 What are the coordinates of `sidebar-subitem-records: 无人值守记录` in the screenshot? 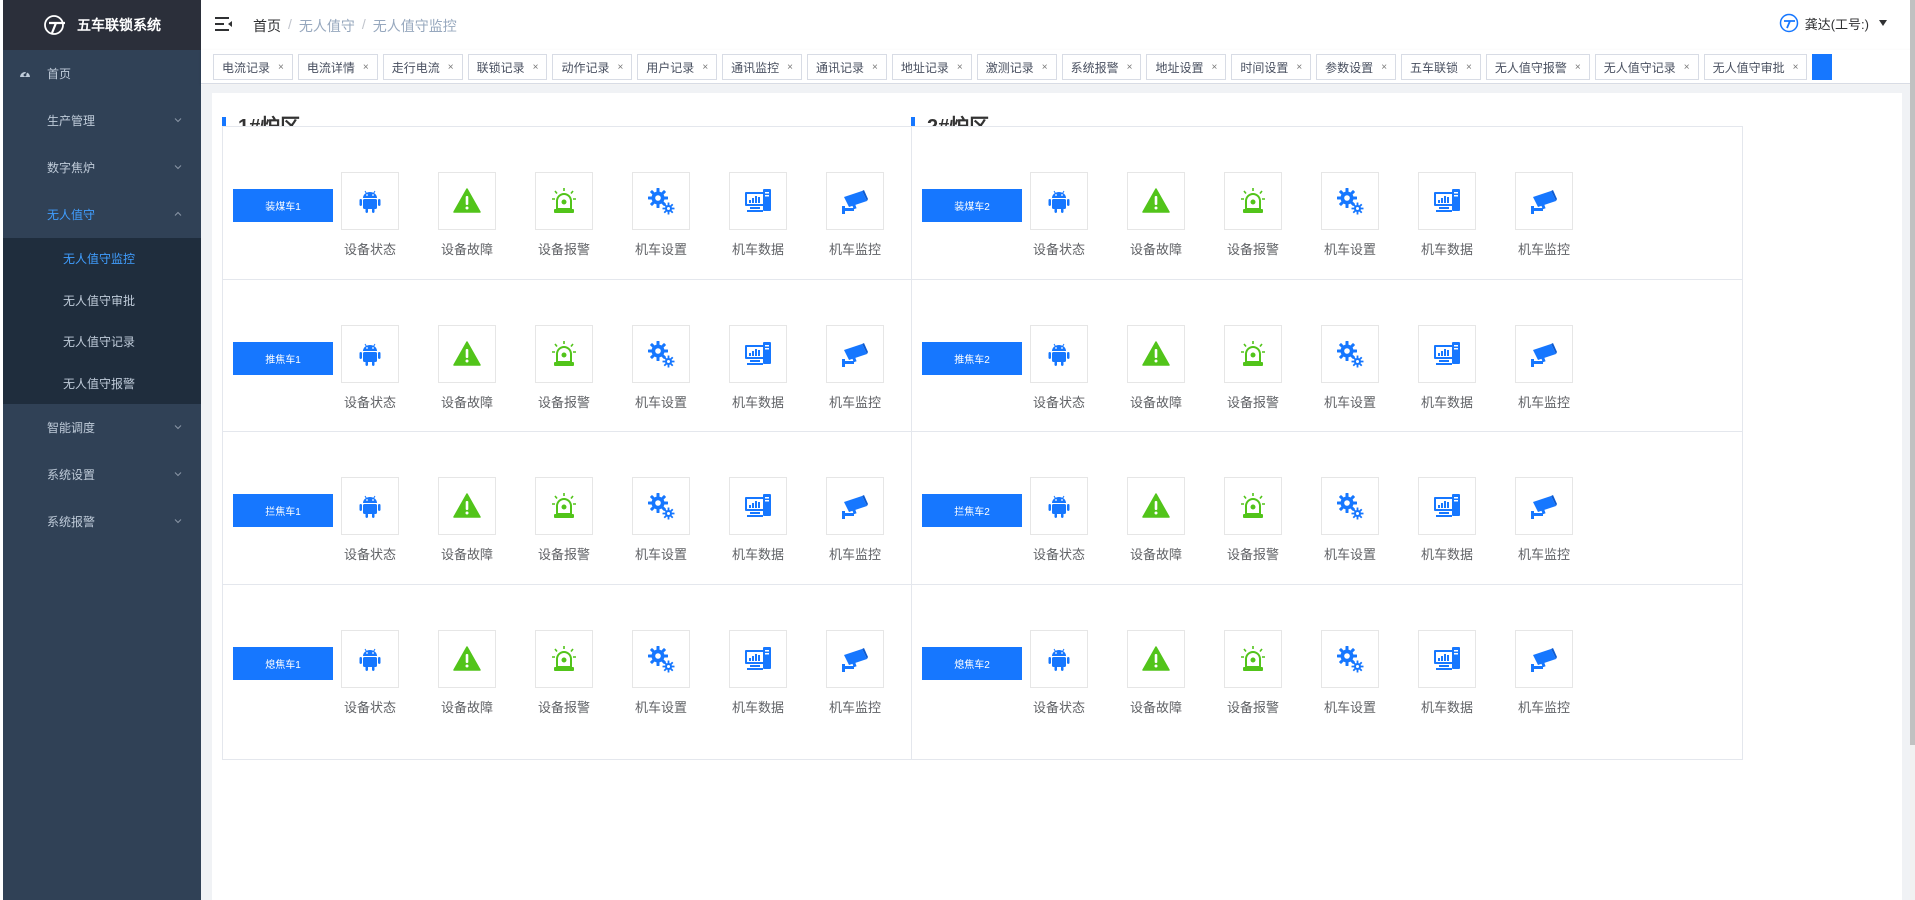 It's located at (102, 342).